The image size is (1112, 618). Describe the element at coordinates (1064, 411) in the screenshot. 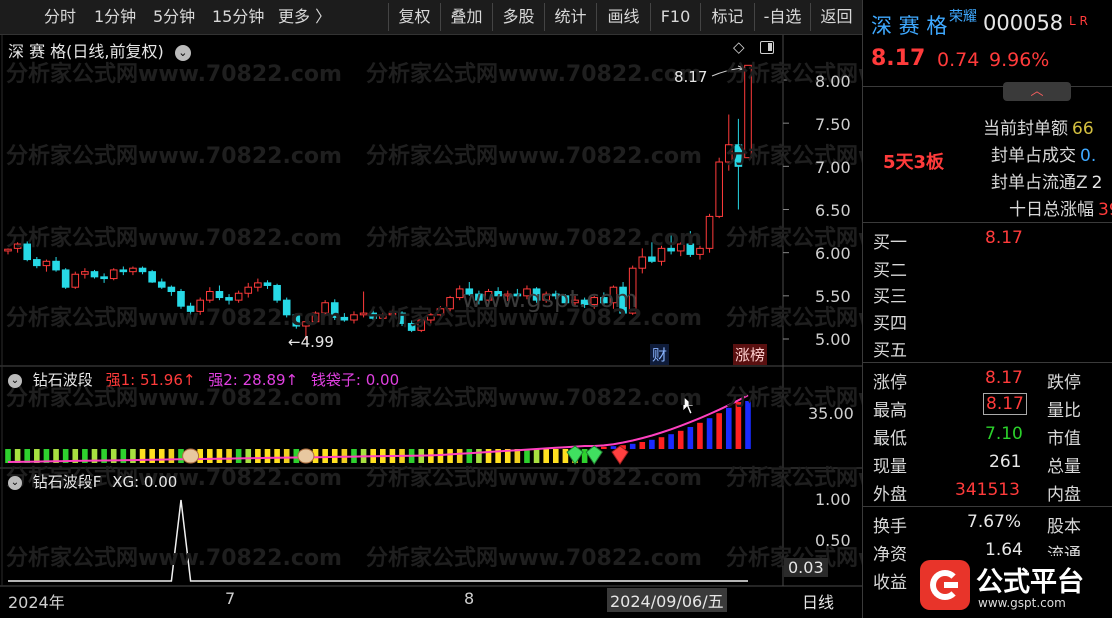

I see `stat-volume-ratio-label: 量比` at that location.